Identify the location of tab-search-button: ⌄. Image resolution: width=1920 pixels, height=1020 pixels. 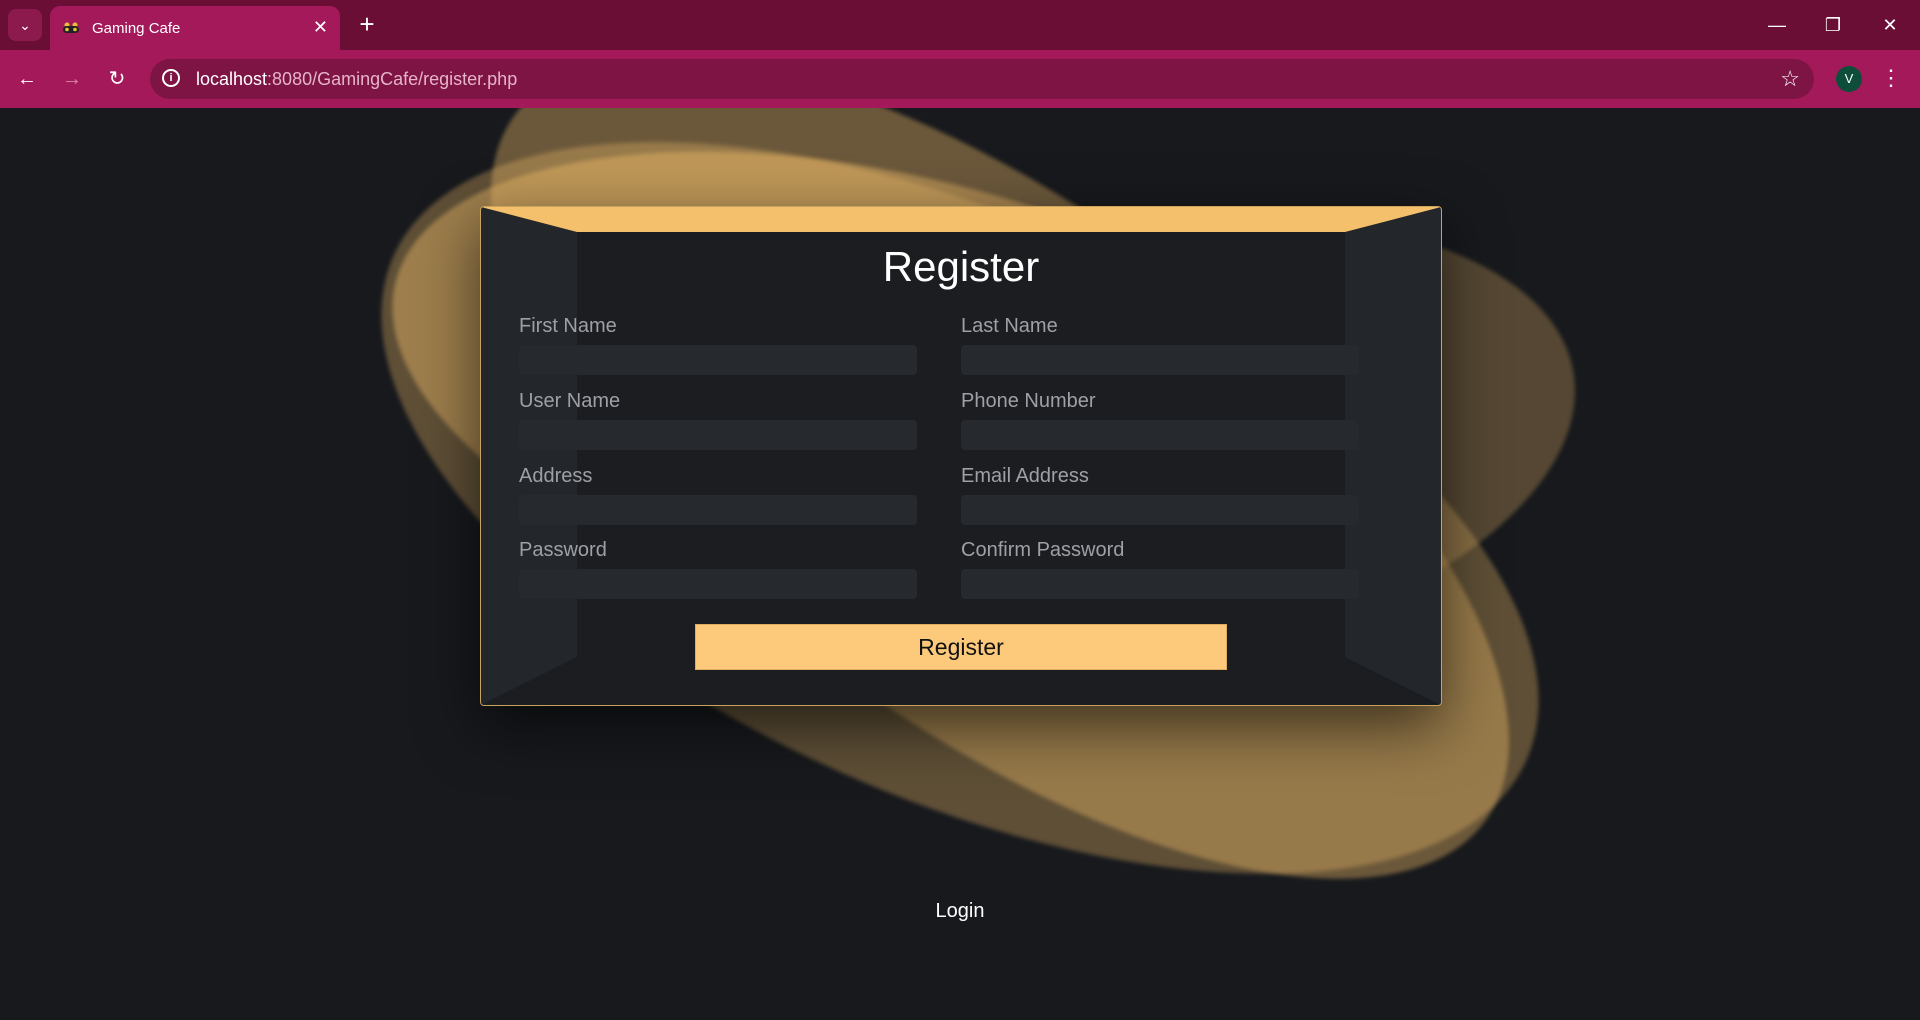
(25, 25).